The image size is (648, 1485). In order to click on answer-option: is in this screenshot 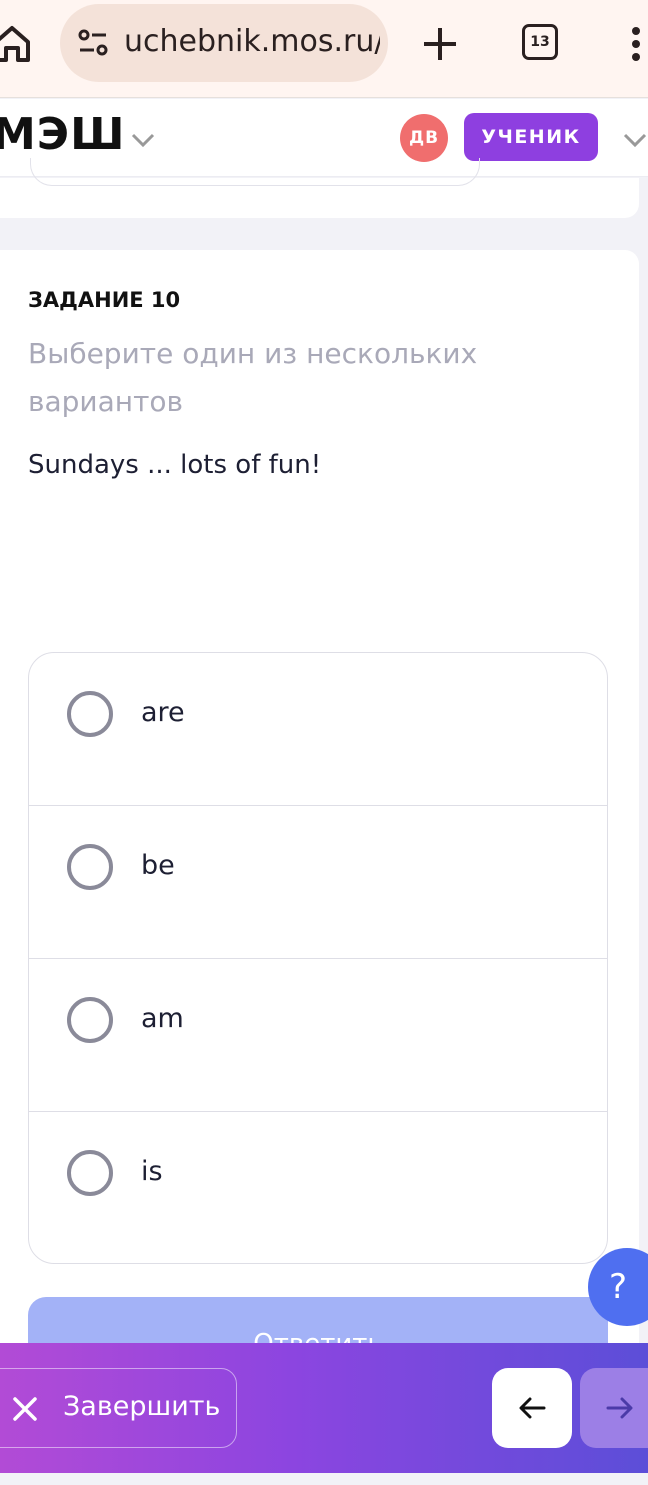, I will do `click(318, 1187)`.